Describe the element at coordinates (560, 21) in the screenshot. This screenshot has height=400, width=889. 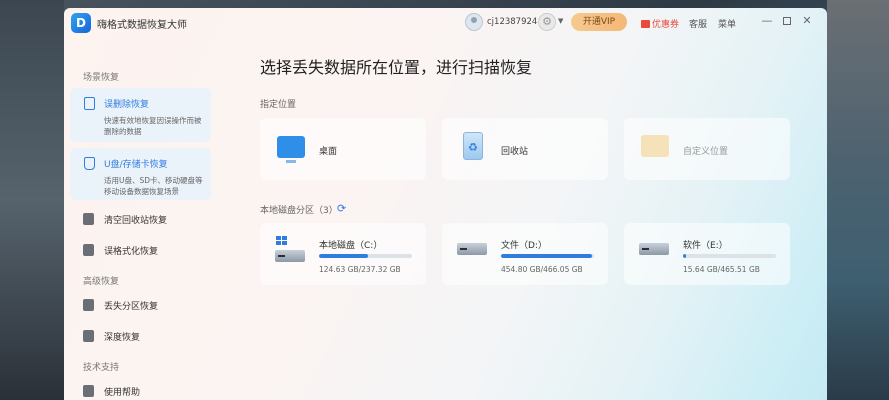
I see `chevron-down-icon: ▼` at that location.